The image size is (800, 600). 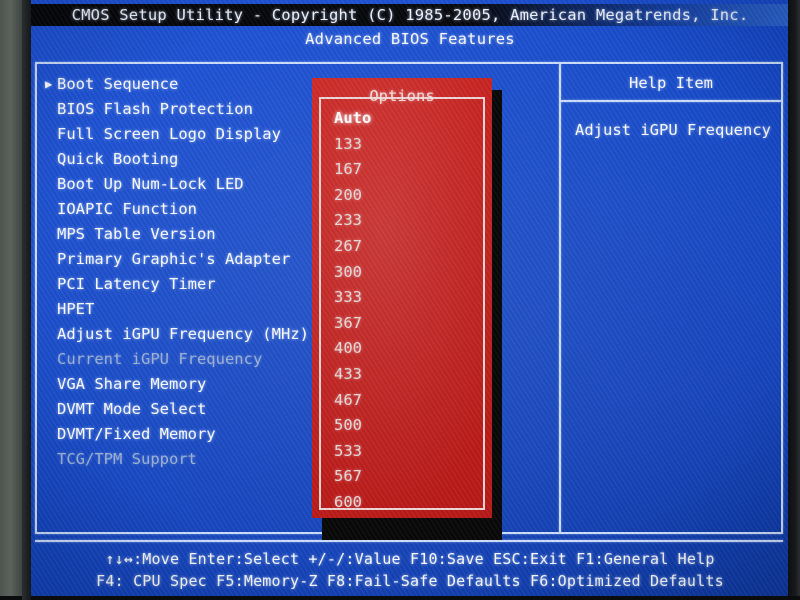 What do you see at coordinates (352, 477) in the screenshot?
I see `option-item: 567` at bounding box center [352, 477].